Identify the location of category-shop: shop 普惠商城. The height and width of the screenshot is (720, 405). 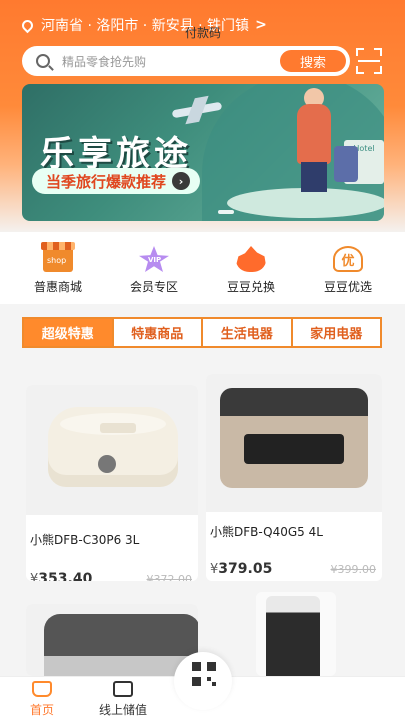
(58, 268).